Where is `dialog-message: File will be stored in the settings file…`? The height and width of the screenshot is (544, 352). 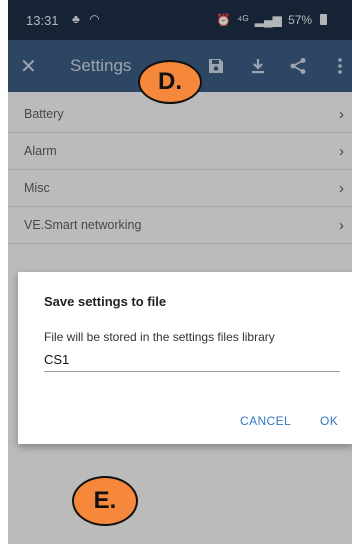
dialog-message: File will be stored in the settings file… is located at coordinates (159, 337).